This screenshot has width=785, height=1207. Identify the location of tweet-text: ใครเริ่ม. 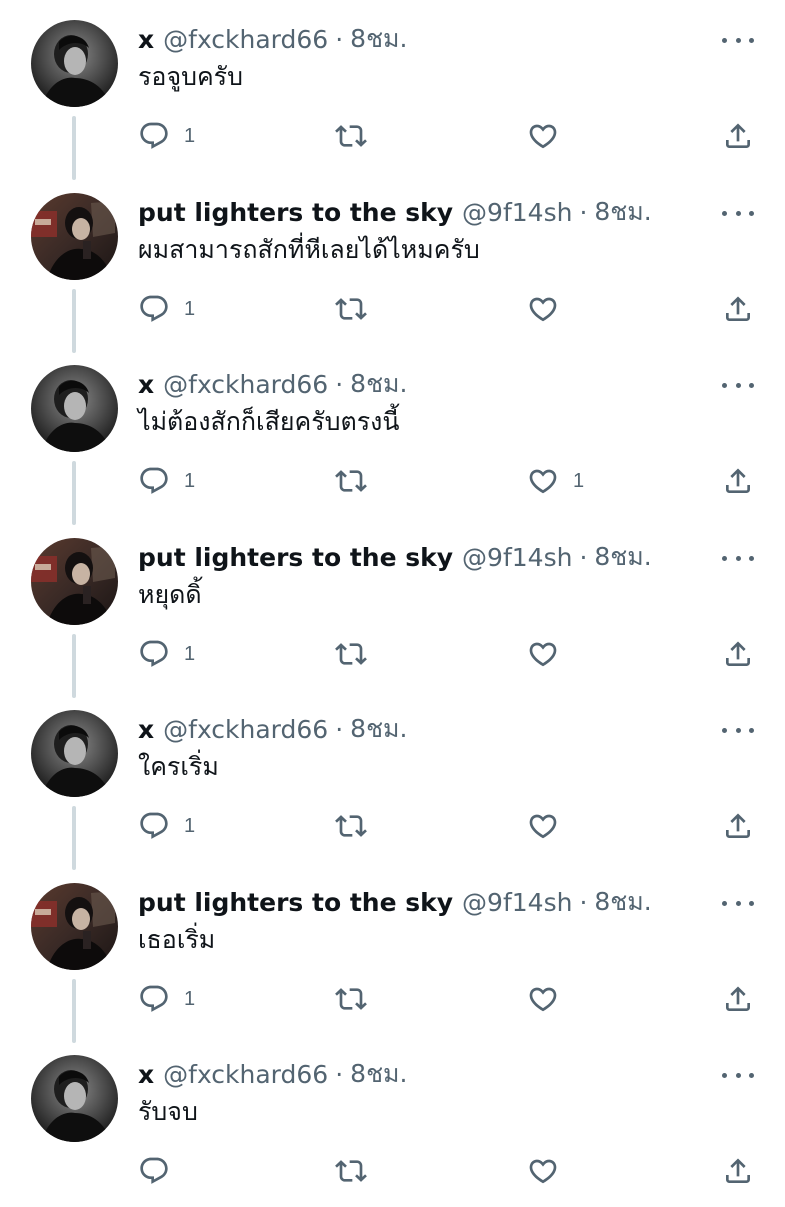
(178, 766).